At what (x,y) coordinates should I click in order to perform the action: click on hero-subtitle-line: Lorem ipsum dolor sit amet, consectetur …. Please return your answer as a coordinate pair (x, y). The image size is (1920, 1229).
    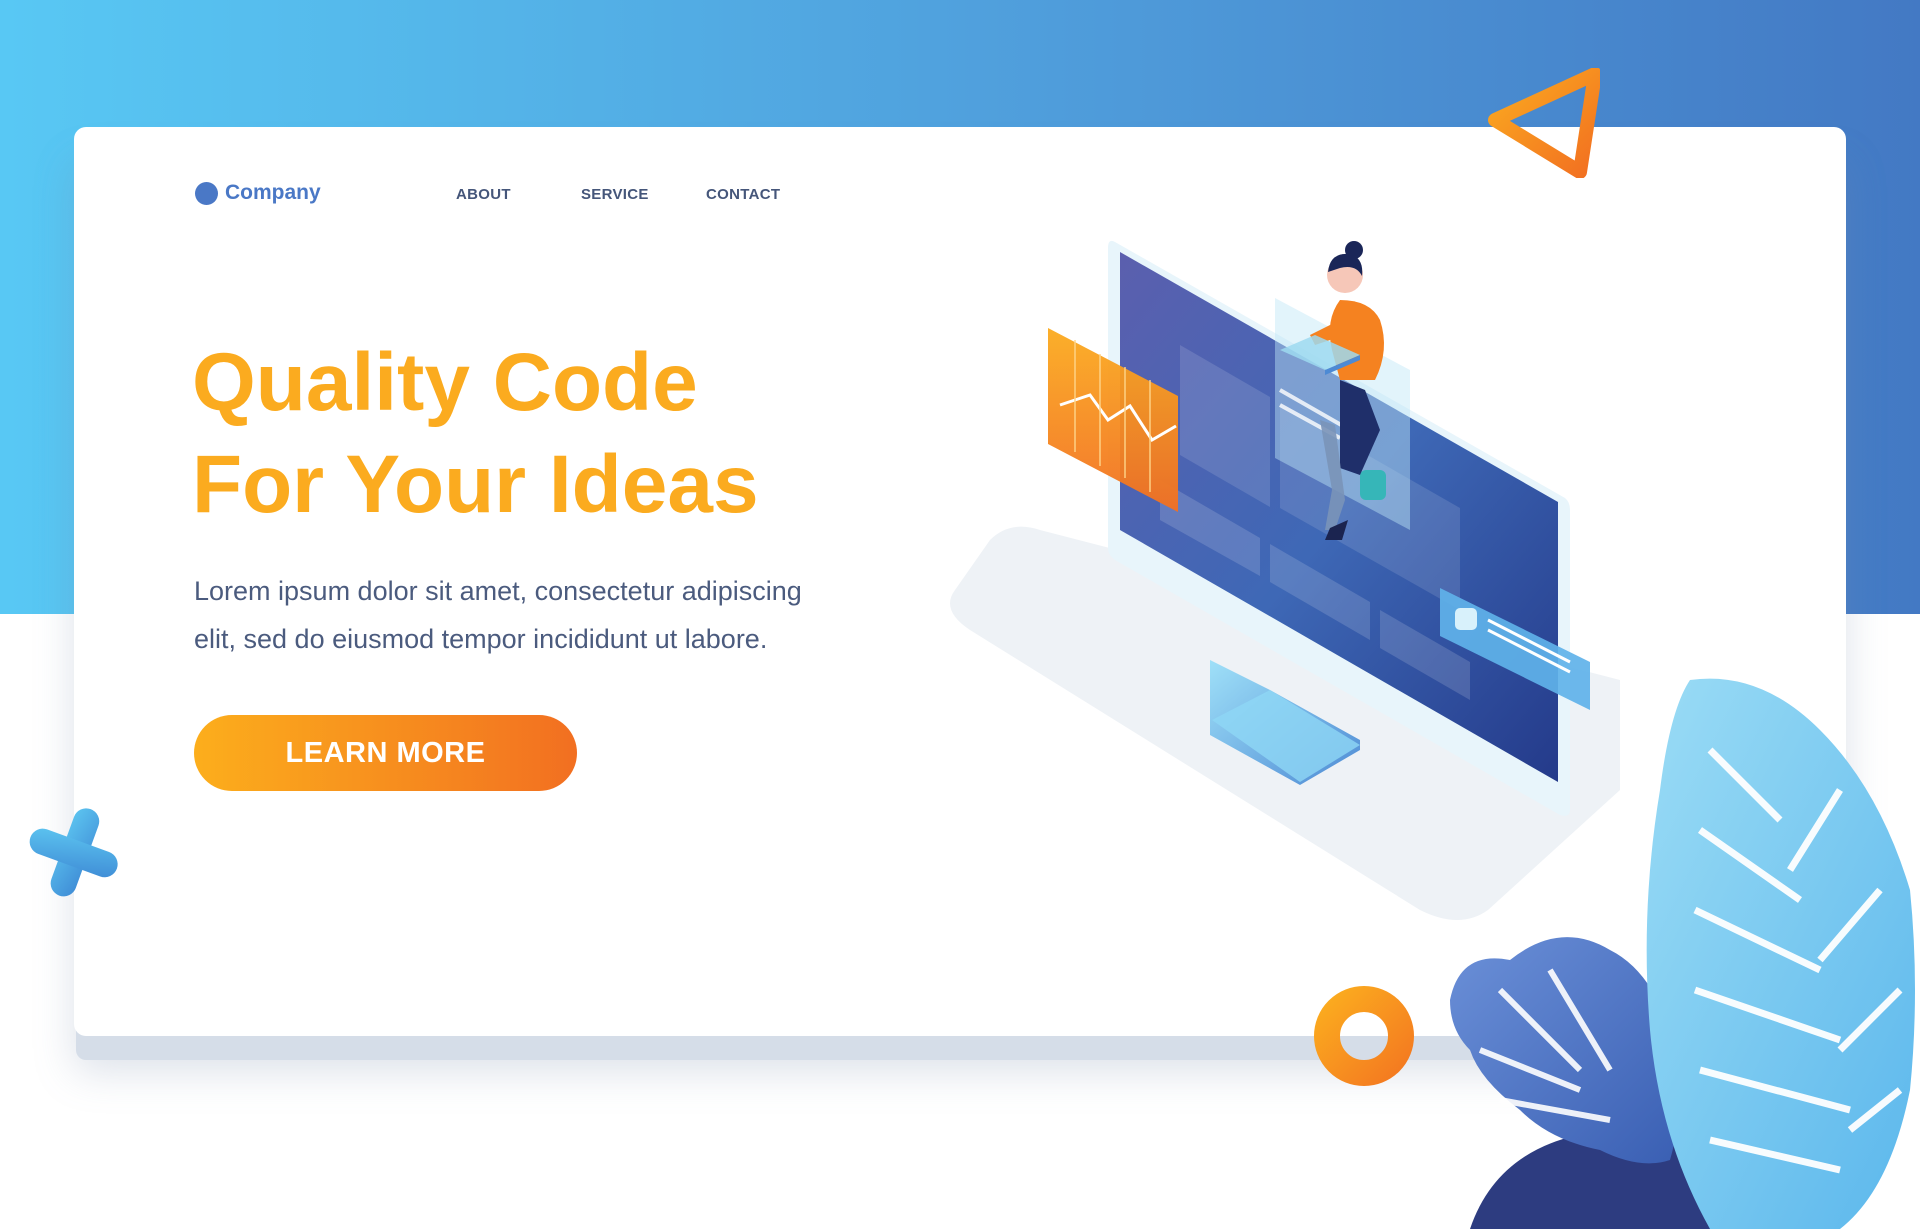
    Looking at the image, I should click on (498, 591).